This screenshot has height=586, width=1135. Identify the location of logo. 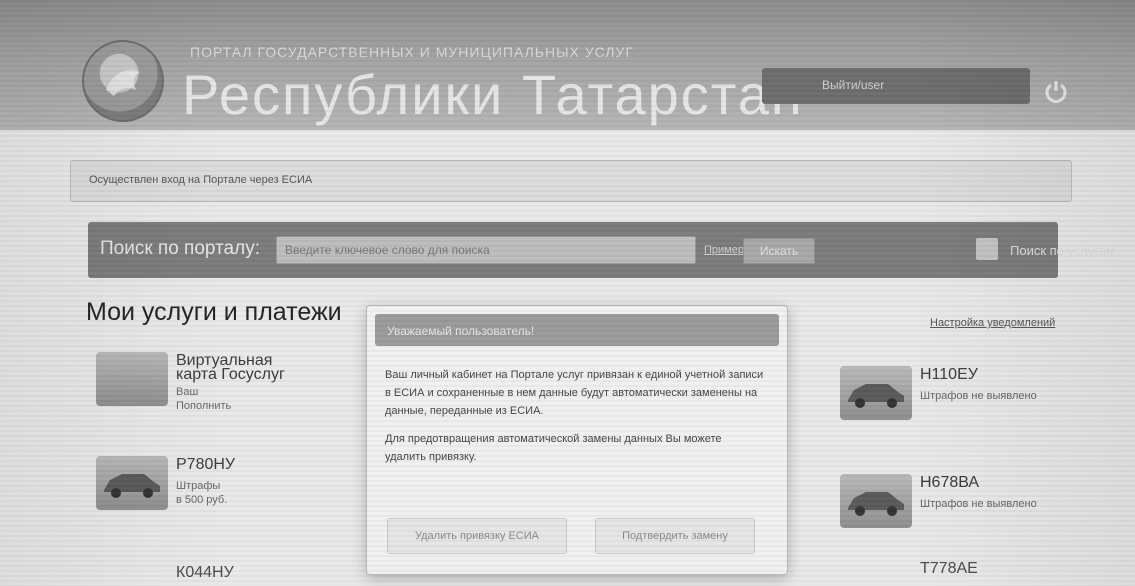
(123, 81).